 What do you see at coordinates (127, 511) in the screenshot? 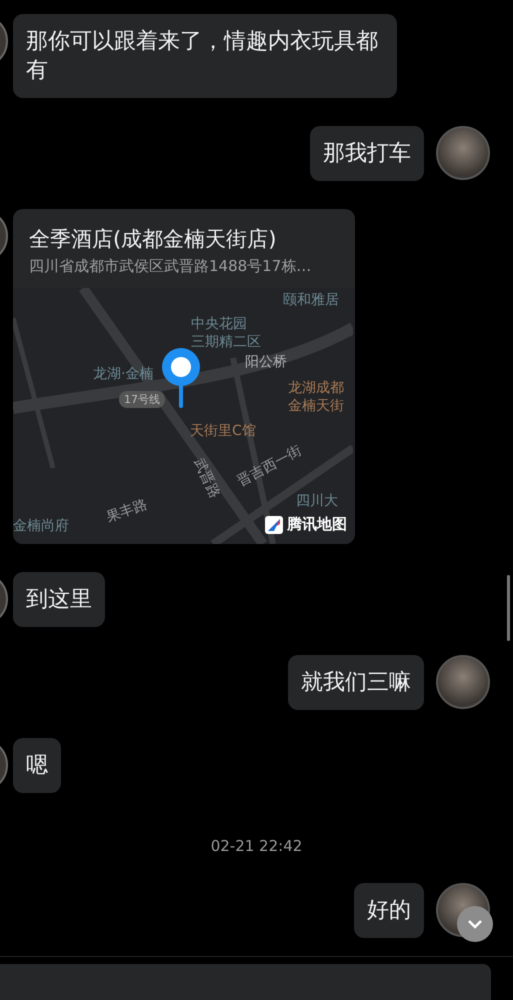
I see `map-label: 果丰路` at bounding box center [127, 511].